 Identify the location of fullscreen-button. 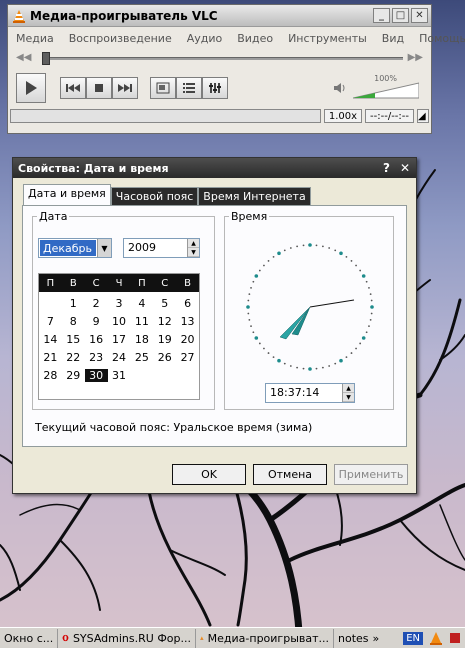
(163, 88).